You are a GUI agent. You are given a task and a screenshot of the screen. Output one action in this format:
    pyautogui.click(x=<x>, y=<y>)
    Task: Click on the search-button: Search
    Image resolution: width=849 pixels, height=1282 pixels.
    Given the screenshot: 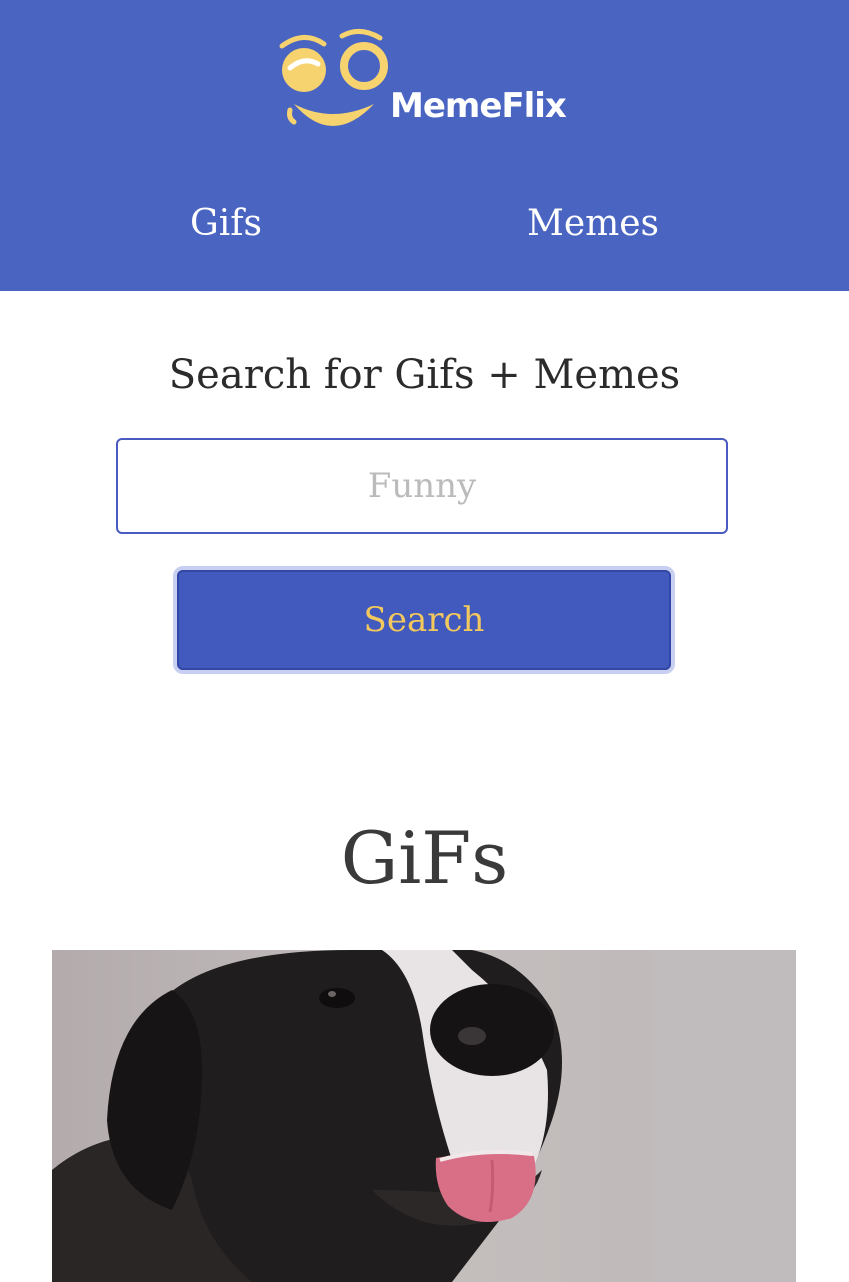 What is the action you would take?
    pyautogui.click(x=424, y=620)
    